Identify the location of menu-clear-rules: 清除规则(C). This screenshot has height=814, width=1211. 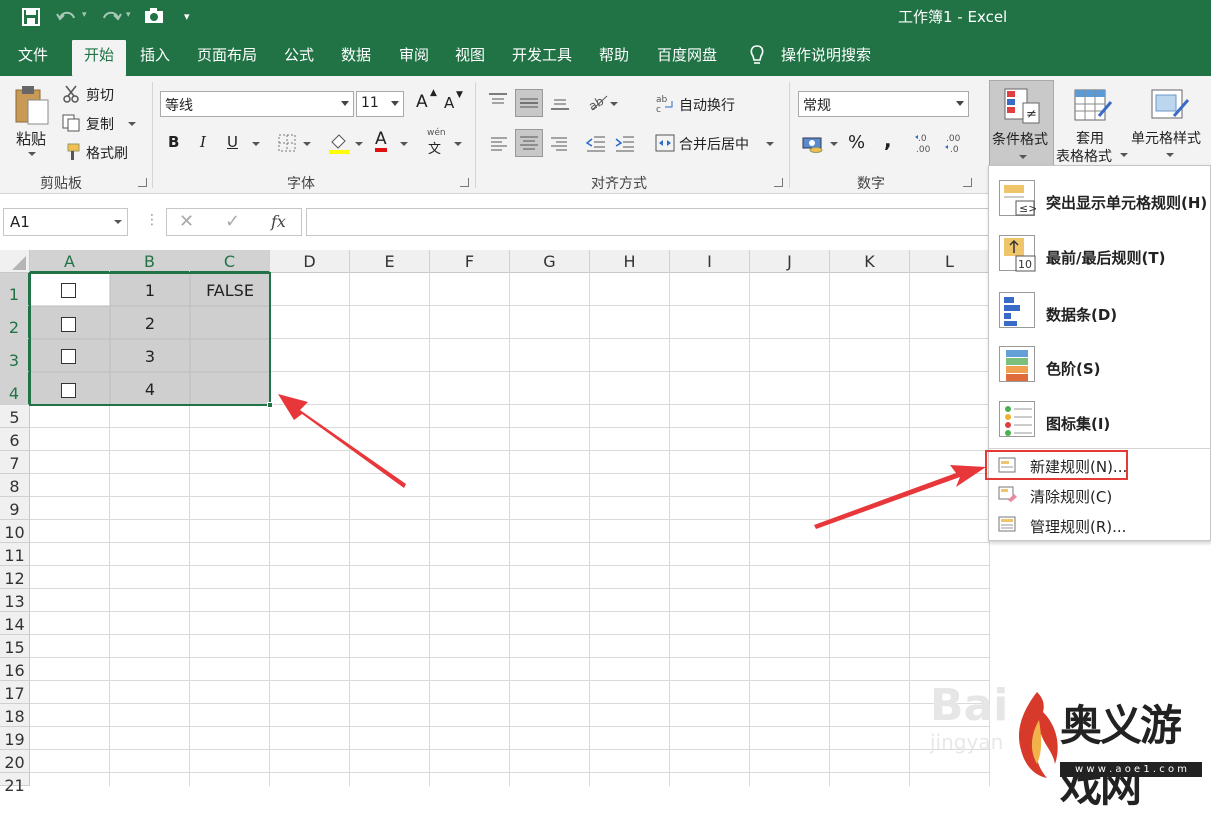
(1071, 496).